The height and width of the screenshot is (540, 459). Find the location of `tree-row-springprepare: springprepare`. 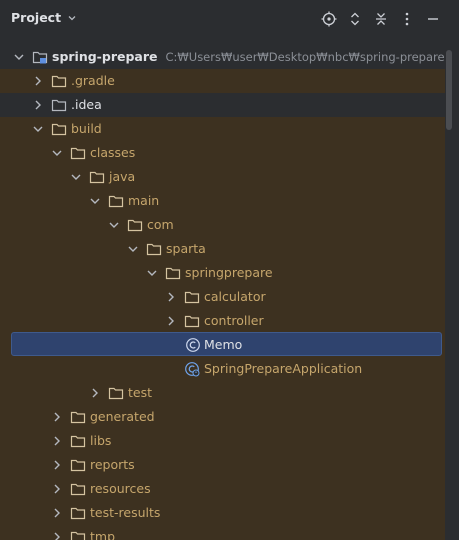

tree-row-springprepare: springprepare is located at coordinates (222, 273).